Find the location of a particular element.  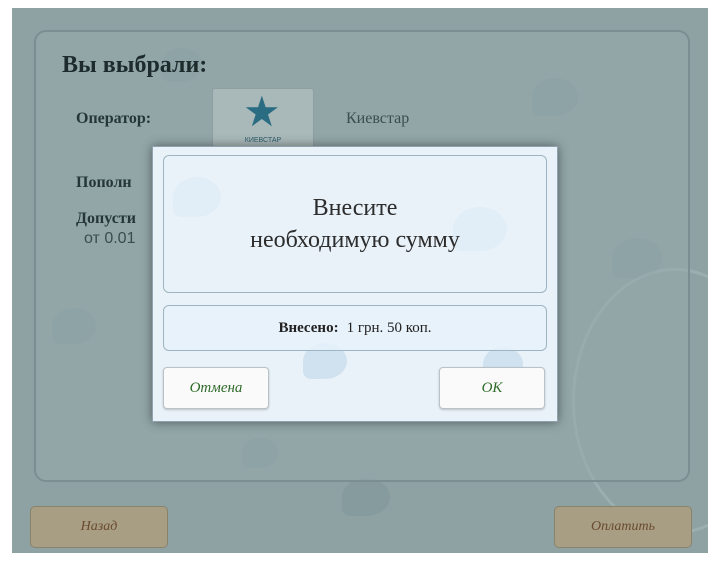

operator-label: Оператор: is located at coordinates (114, 118).